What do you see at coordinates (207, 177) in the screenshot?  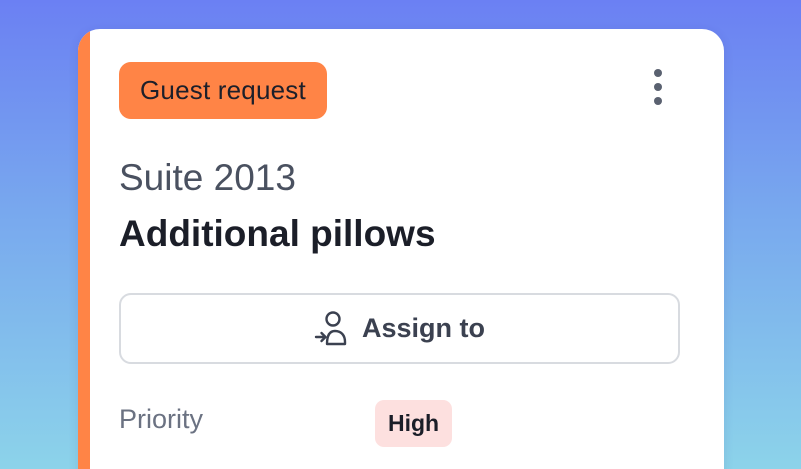 I see `room-name: Suite 2013` at bounding box center [207, 177].